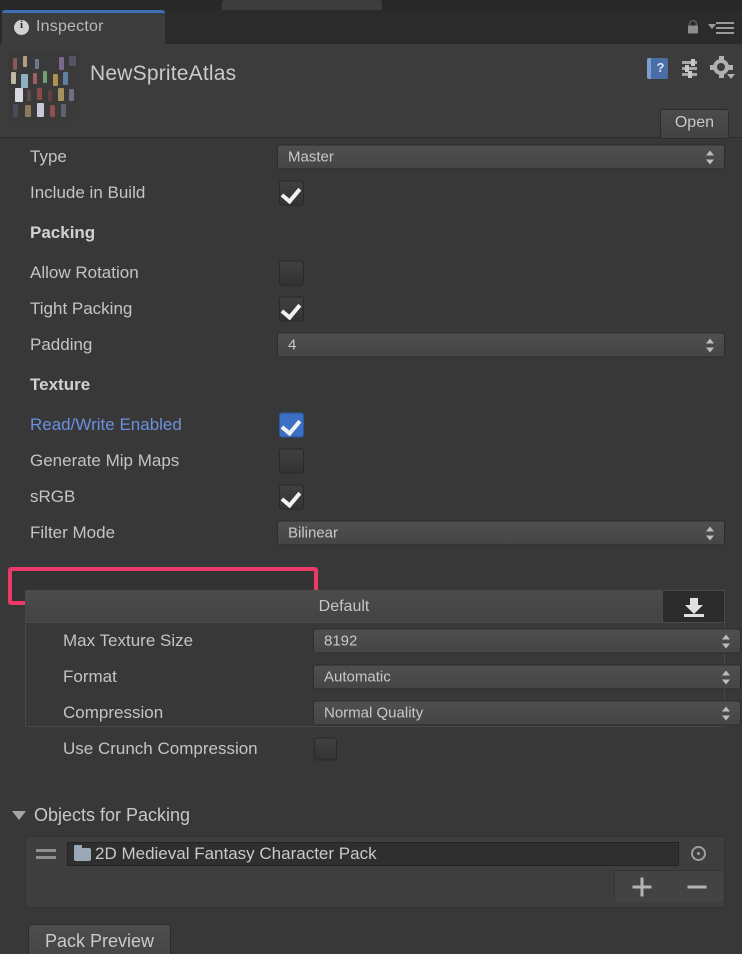 Image resolution: width=742 pixels, height=954 pixels. I want to click on row-generate-mip-maps: Generate Mip Maps, so click(371, 461).